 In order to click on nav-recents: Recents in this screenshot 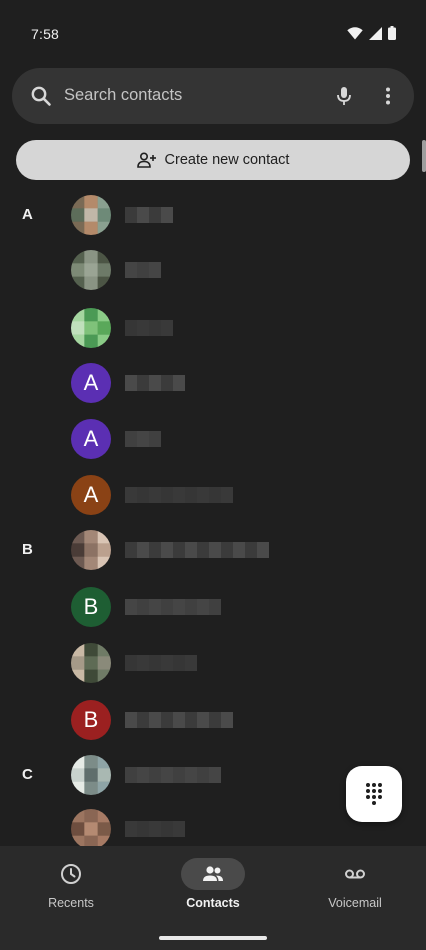, I will do `click(71, 884)`.